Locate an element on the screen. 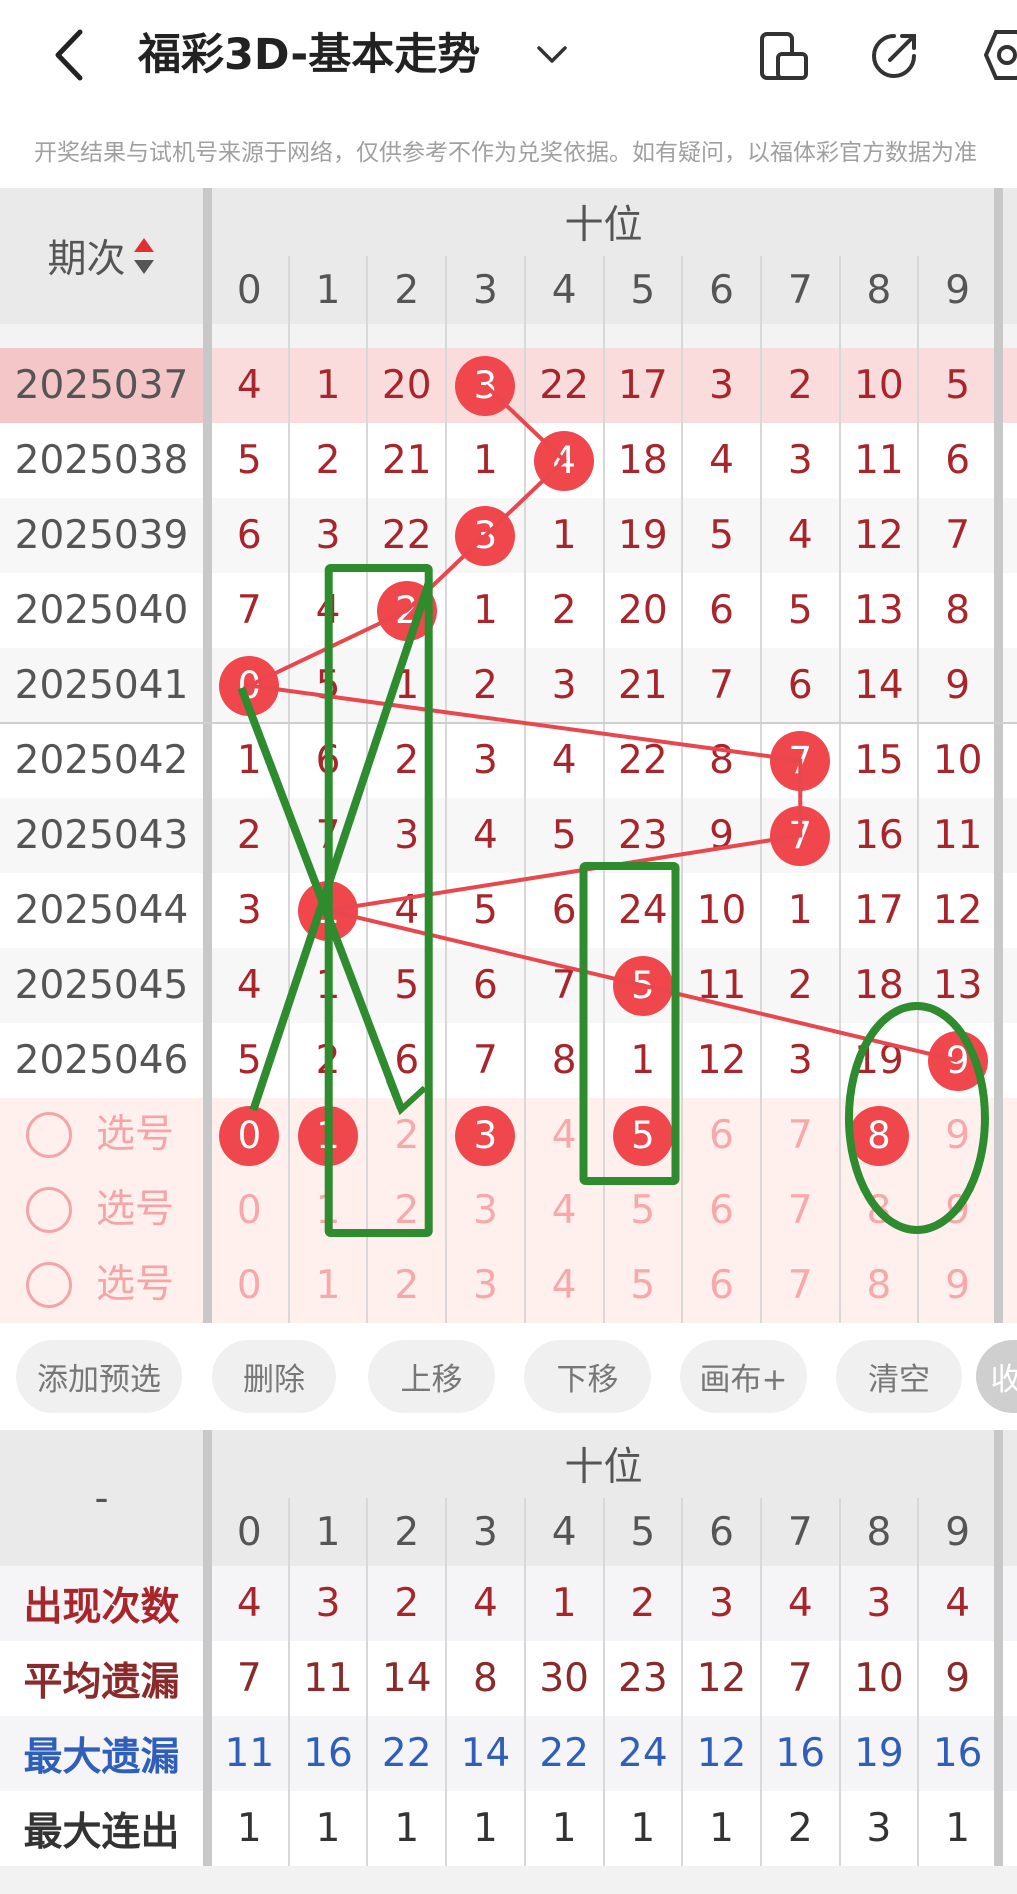  share-icon is located at coordinates (895, 55).